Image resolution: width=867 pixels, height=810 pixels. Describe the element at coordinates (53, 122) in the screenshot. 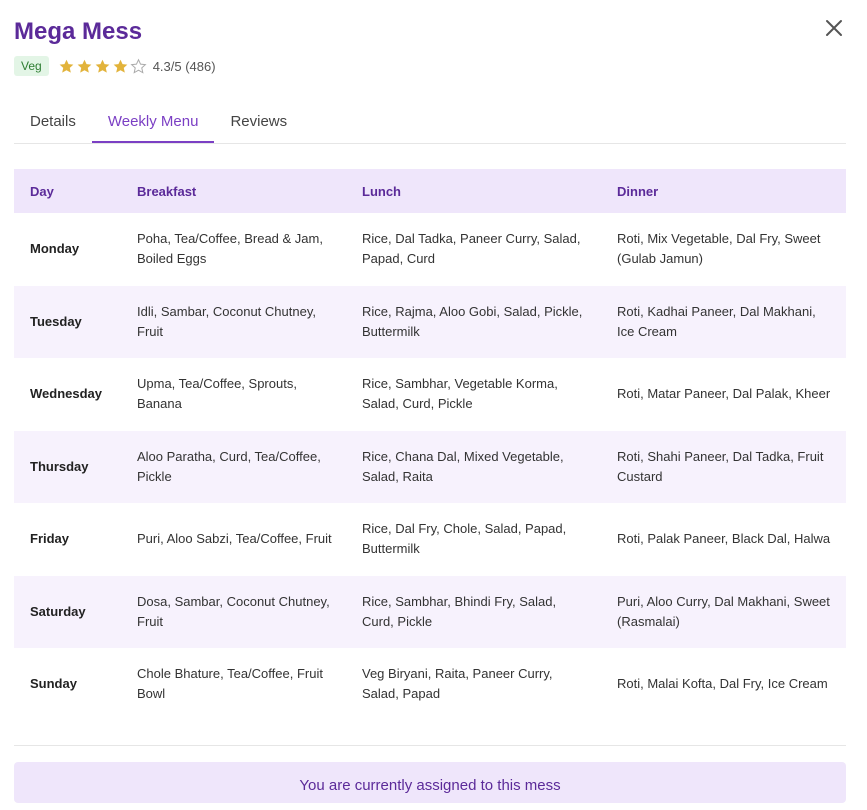

I see `tab-details: Details` at that location.